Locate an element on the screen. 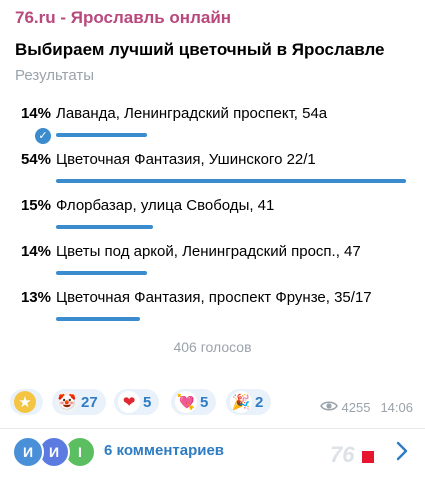  heart-icon: ❤ is located at coordinates (129, 402).